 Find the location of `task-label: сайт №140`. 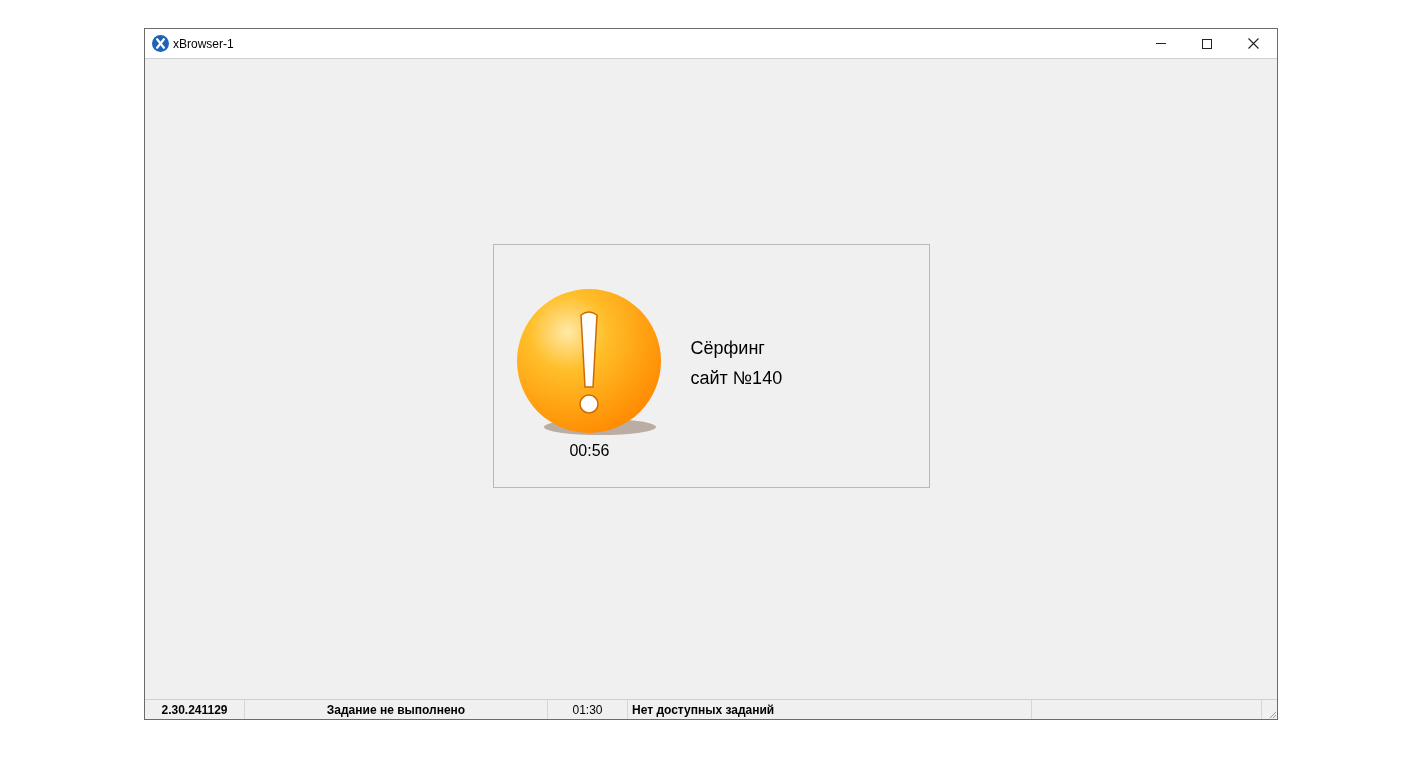

task-label: сайт №140 is located at coordinates (736, 378).